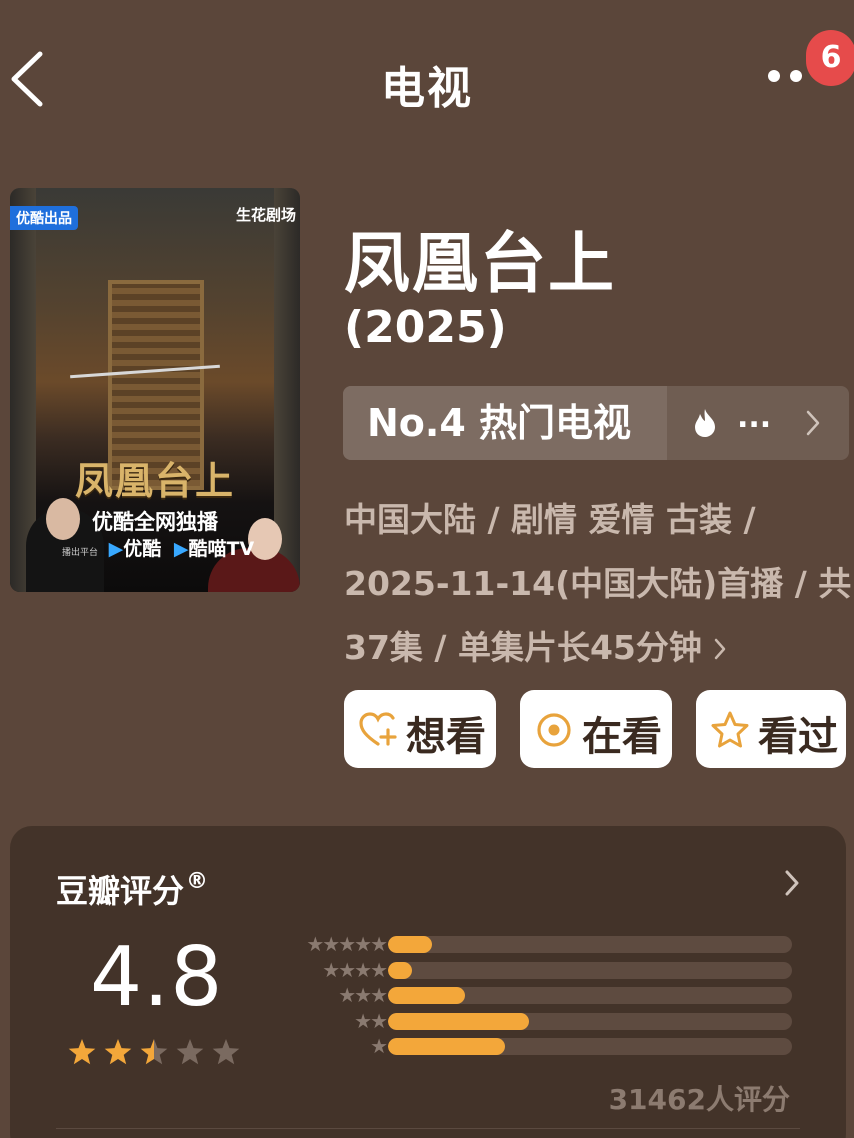 This screenshot has height=1138, width=854. I want to click on registered-mark: ®, so click(197, 881).